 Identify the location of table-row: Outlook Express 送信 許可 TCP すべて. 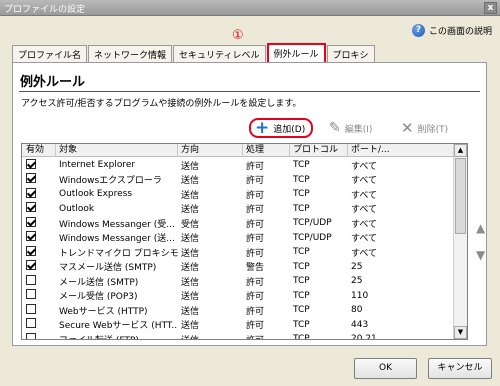
(238, 194).